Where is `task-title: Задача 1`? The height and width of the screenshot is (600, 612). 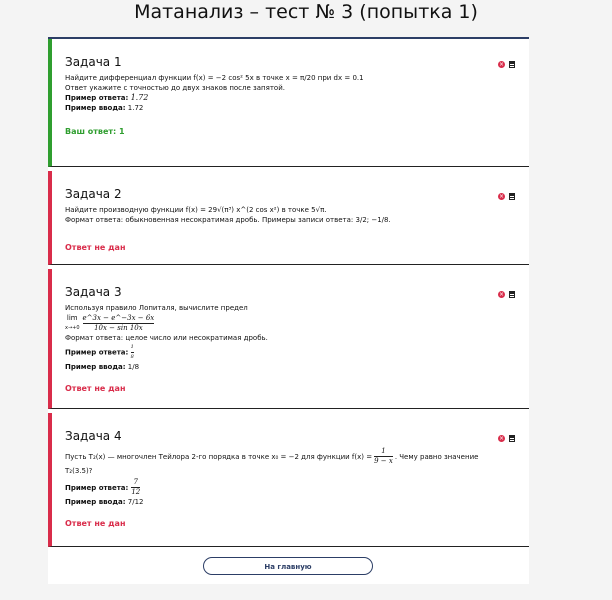 task-title: Задача 1 is located at coordinates (93, 62).